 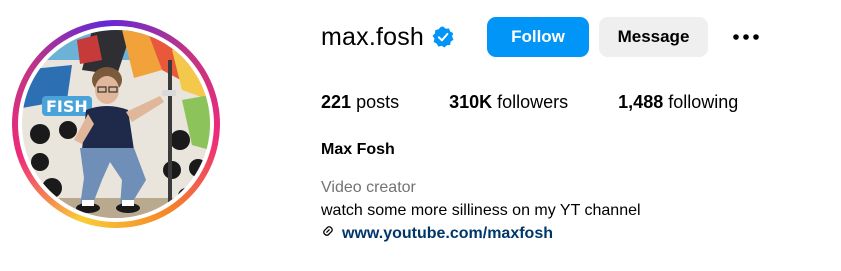 What do you see at coordinates (368, 187) in the screenshot?
I see `category-label: Video creator` at bounding box center [368, 187].